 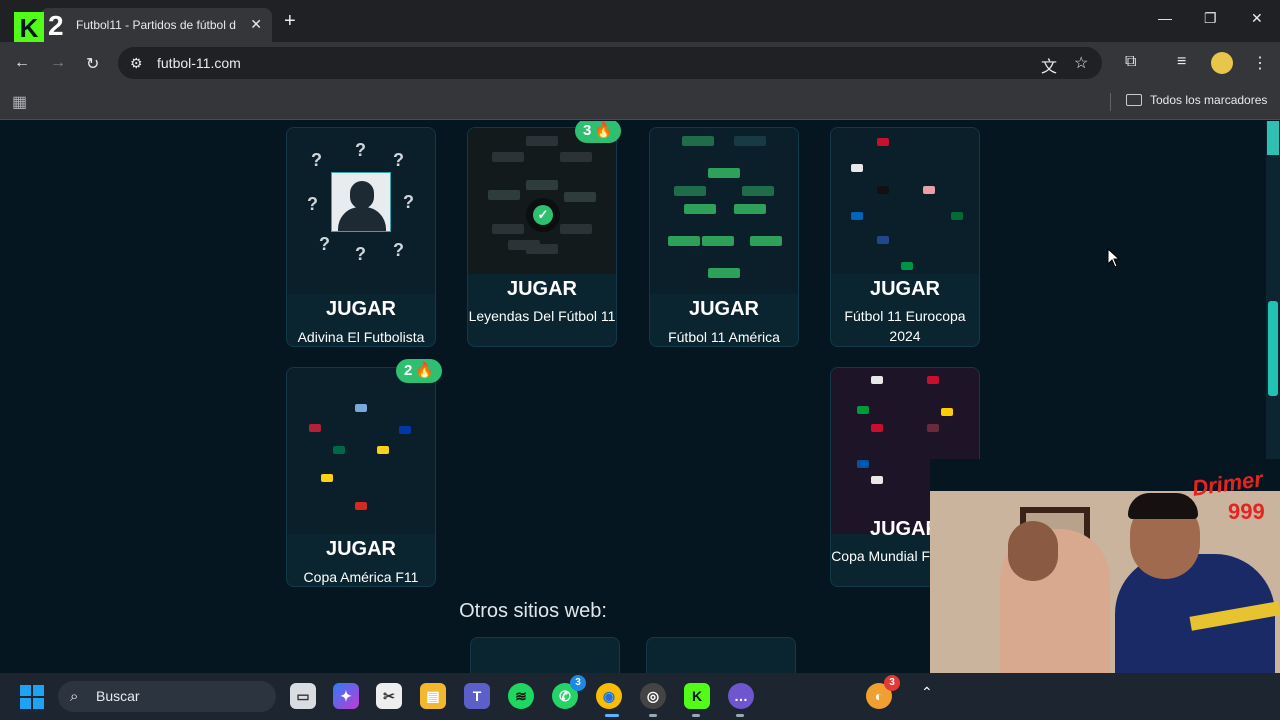 I want to click on profile-avatar, so click(x=1222, y=63).